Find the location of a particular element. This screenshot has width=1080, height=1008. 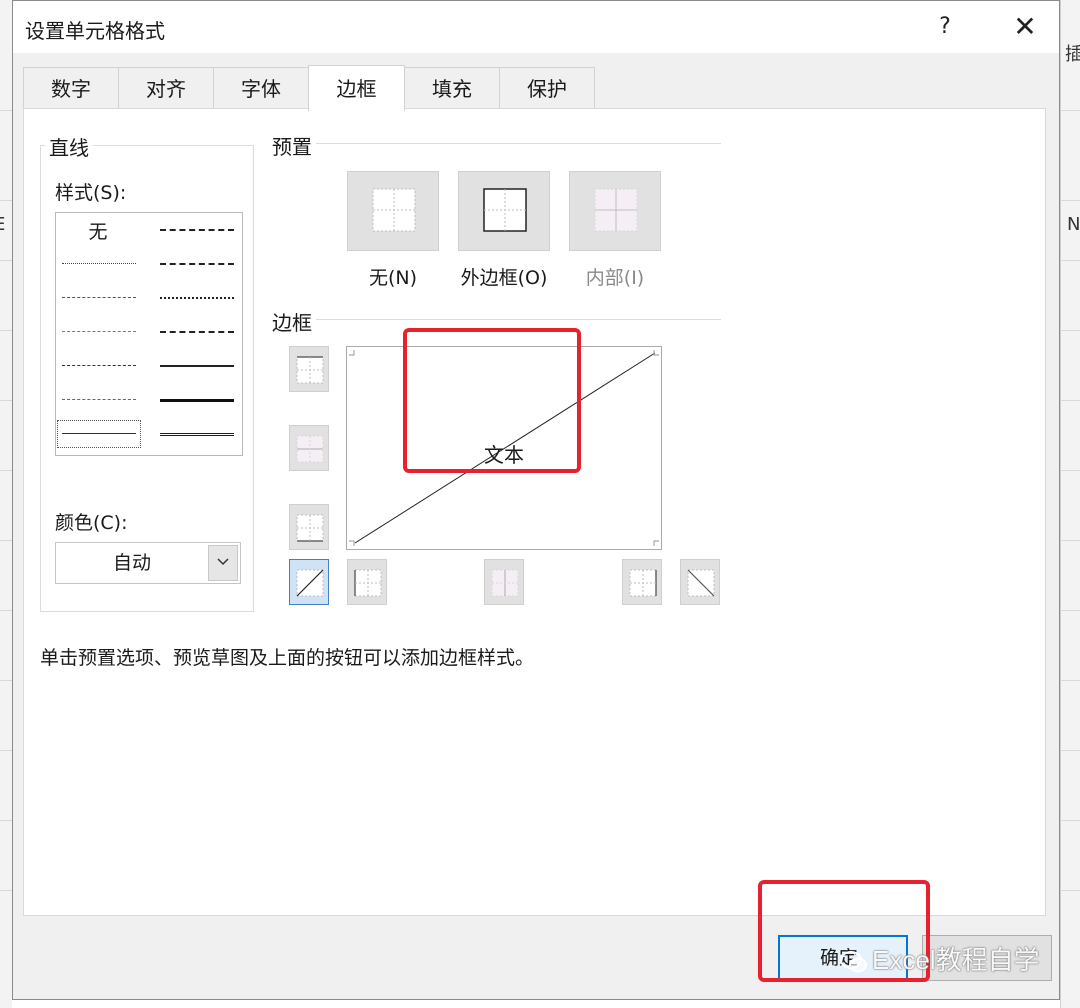

diagonal-up-border-button is located at coordinates (309, 582).